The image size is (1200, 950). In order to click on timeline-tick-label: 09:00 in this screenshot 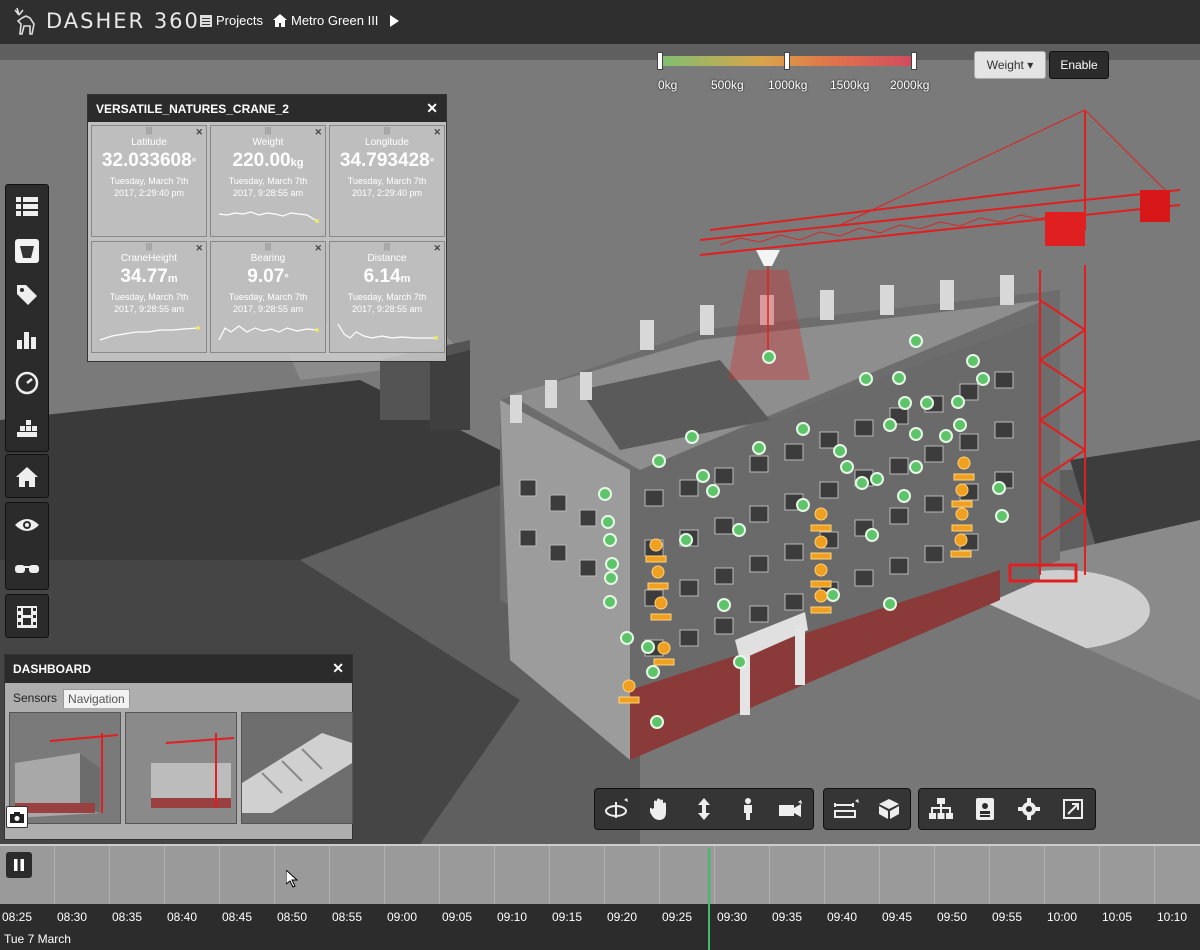, I will do `click(402, 917)`.